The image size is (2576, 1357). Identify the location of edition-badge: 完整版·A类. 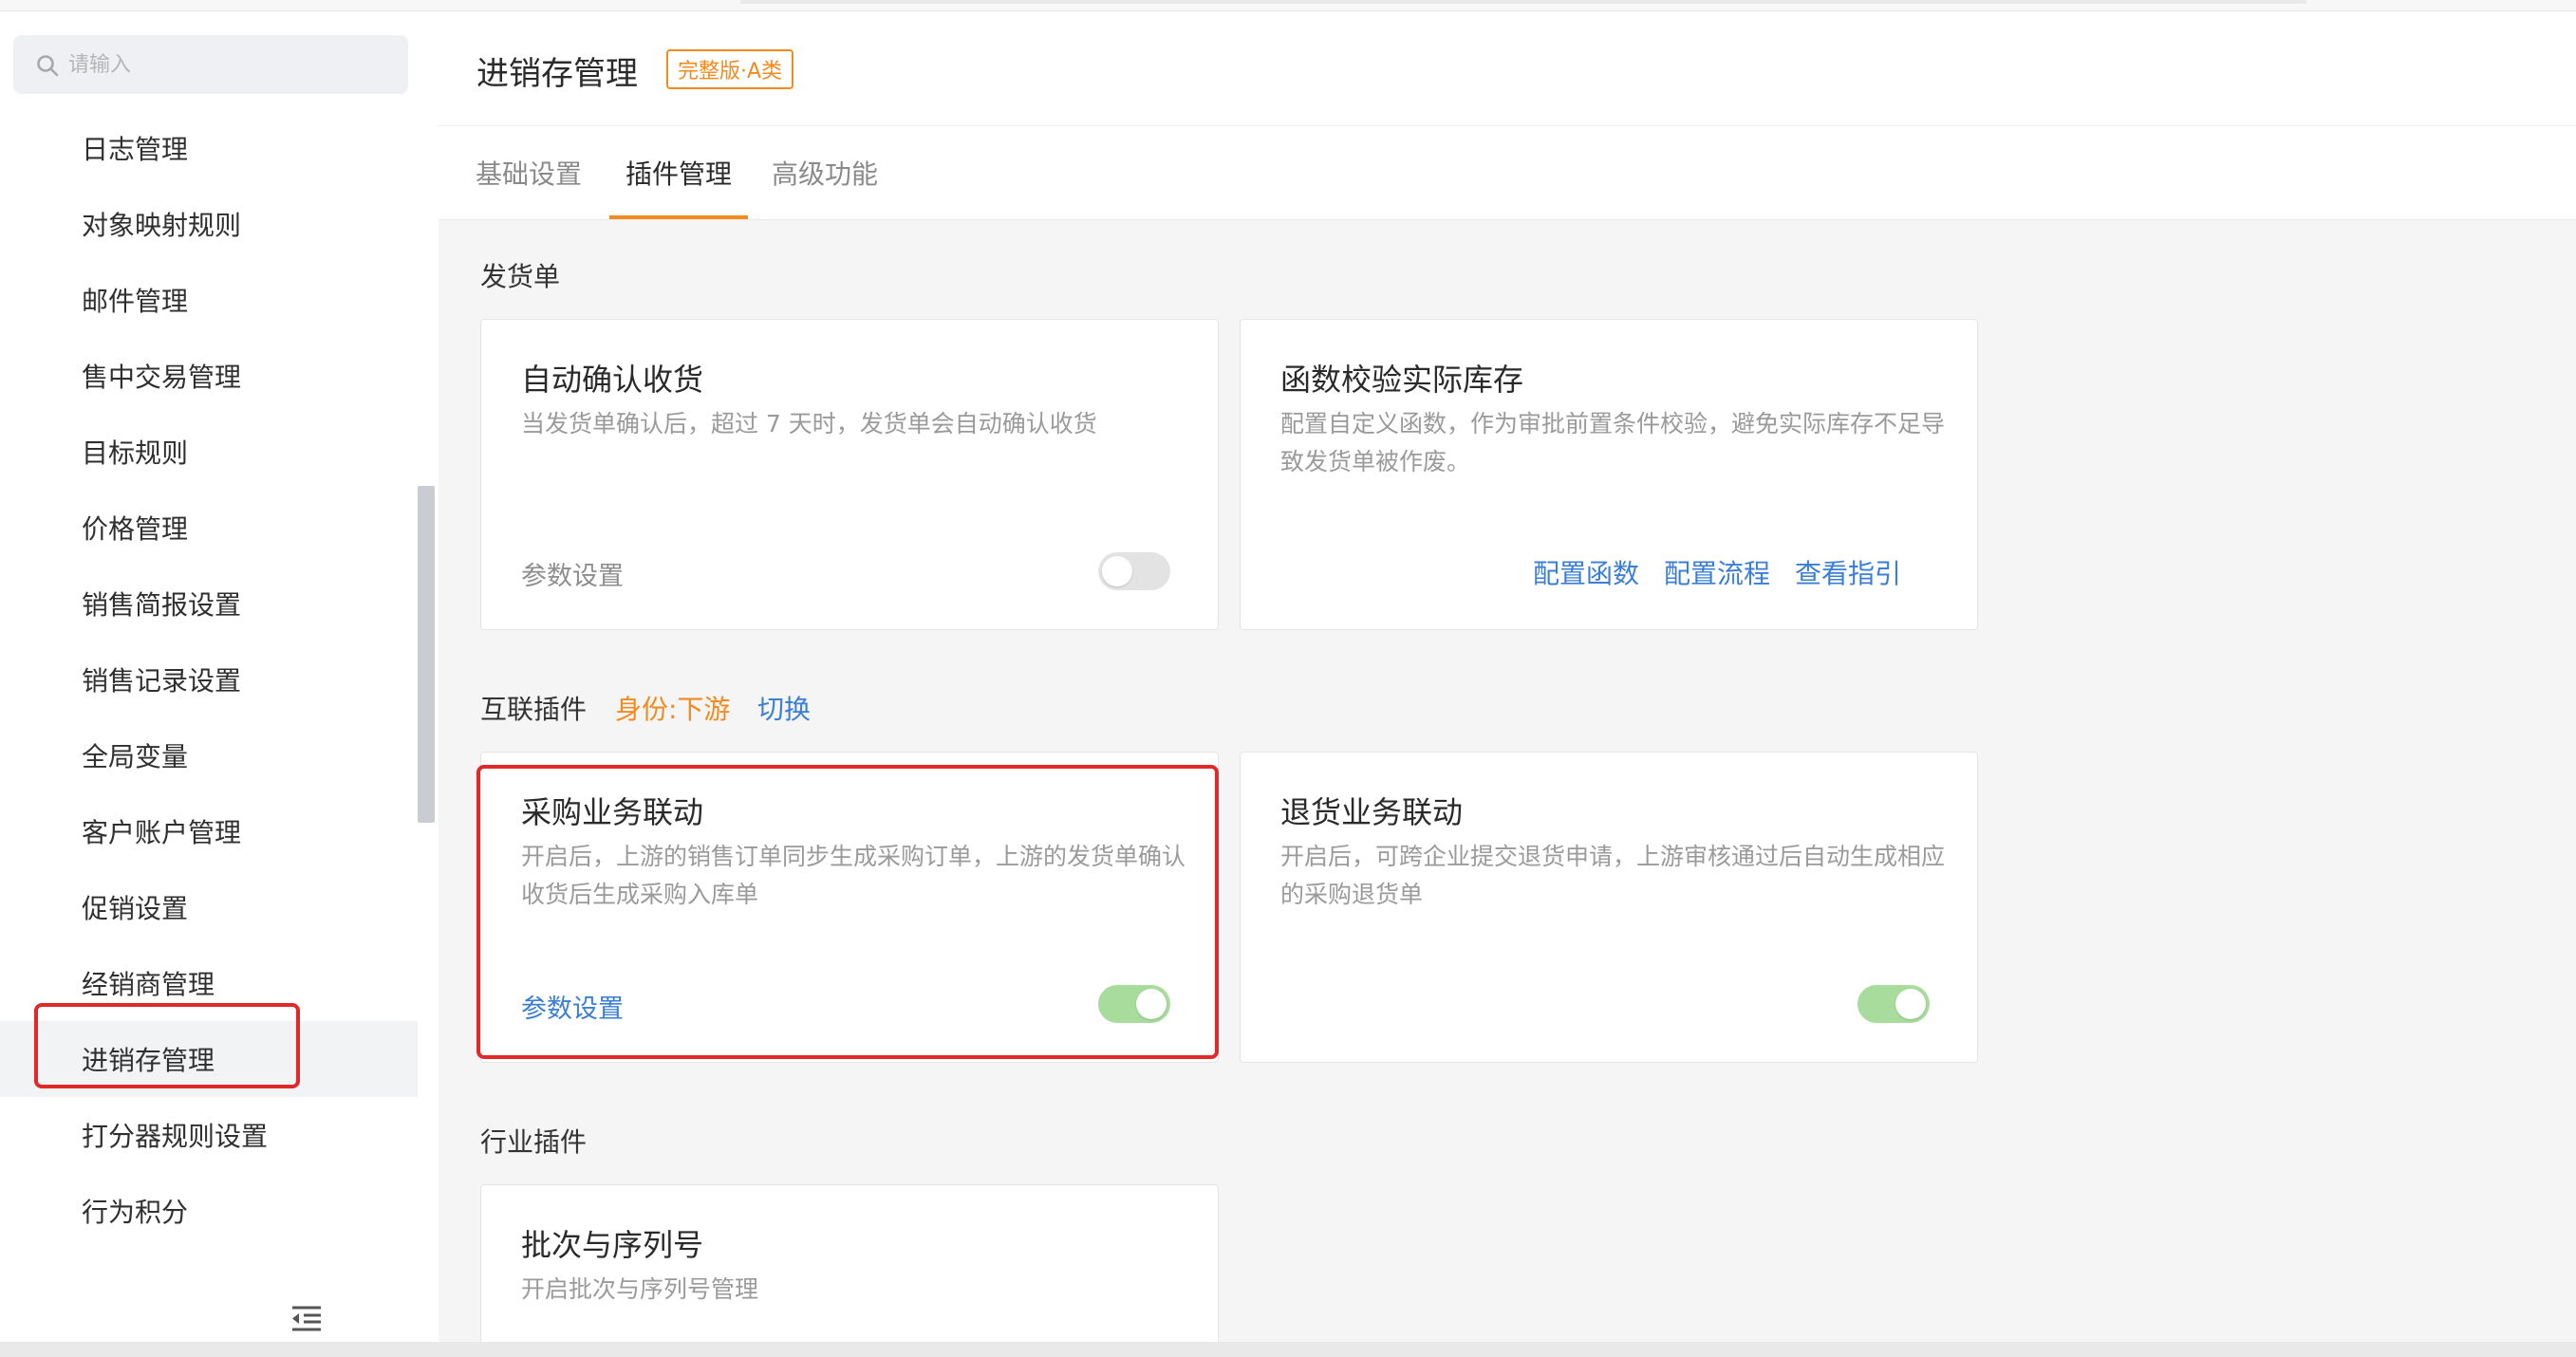
(730, 69).